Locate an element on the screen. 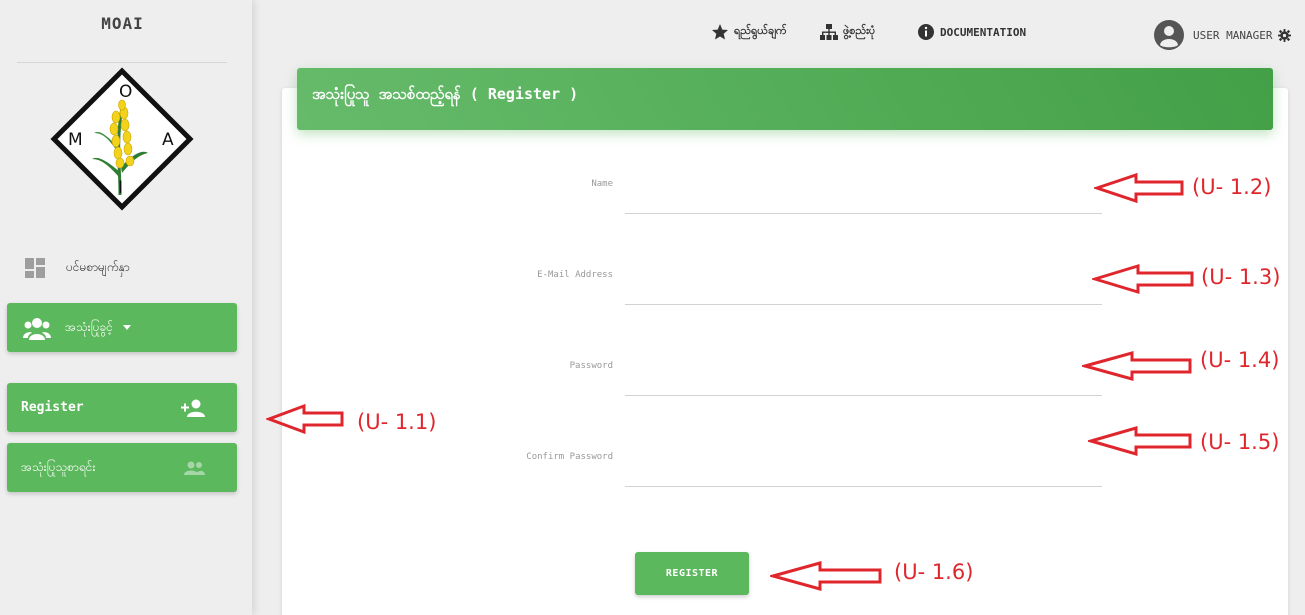 This screenshot has width=1305, height=615. sidebar-item-label: အသုံးပြုခွင့် is located at coordinates (89, 326).